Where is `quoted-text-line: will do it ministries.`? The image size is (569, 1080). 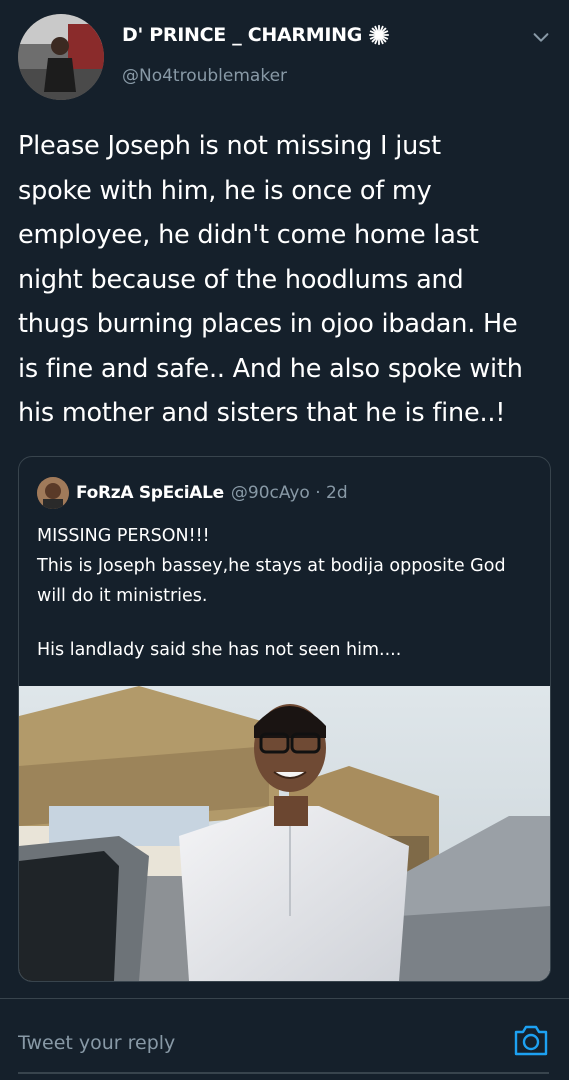 quoted-text-line: will do it ministries. is located at coordinates (122, 596).